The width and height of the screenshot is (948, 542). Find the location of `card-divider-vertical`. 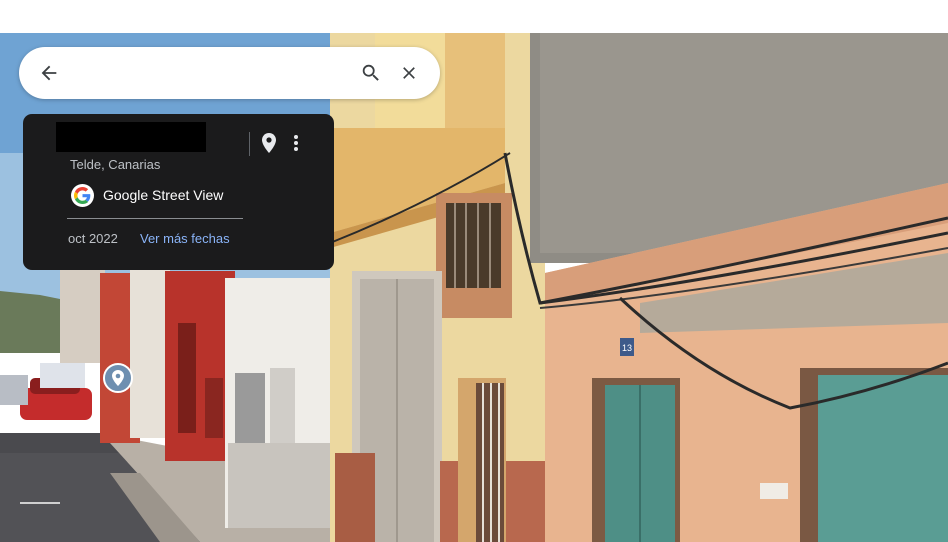

card-divider-vertical is located at coordinates (249, 144).